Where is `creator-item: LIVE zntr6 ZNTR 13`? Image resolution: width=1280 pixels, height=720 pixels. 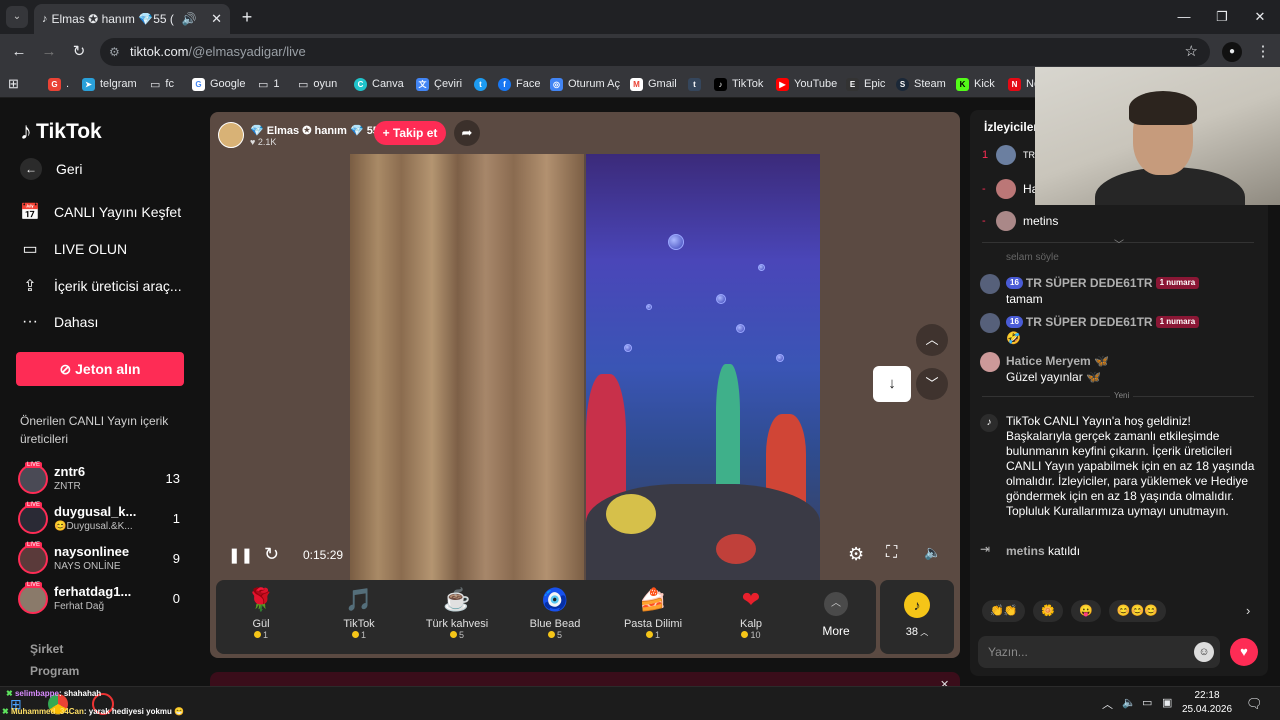 creator-item: LIVE zntr6 ZNTR 13 is located at coordinates (103, 479).